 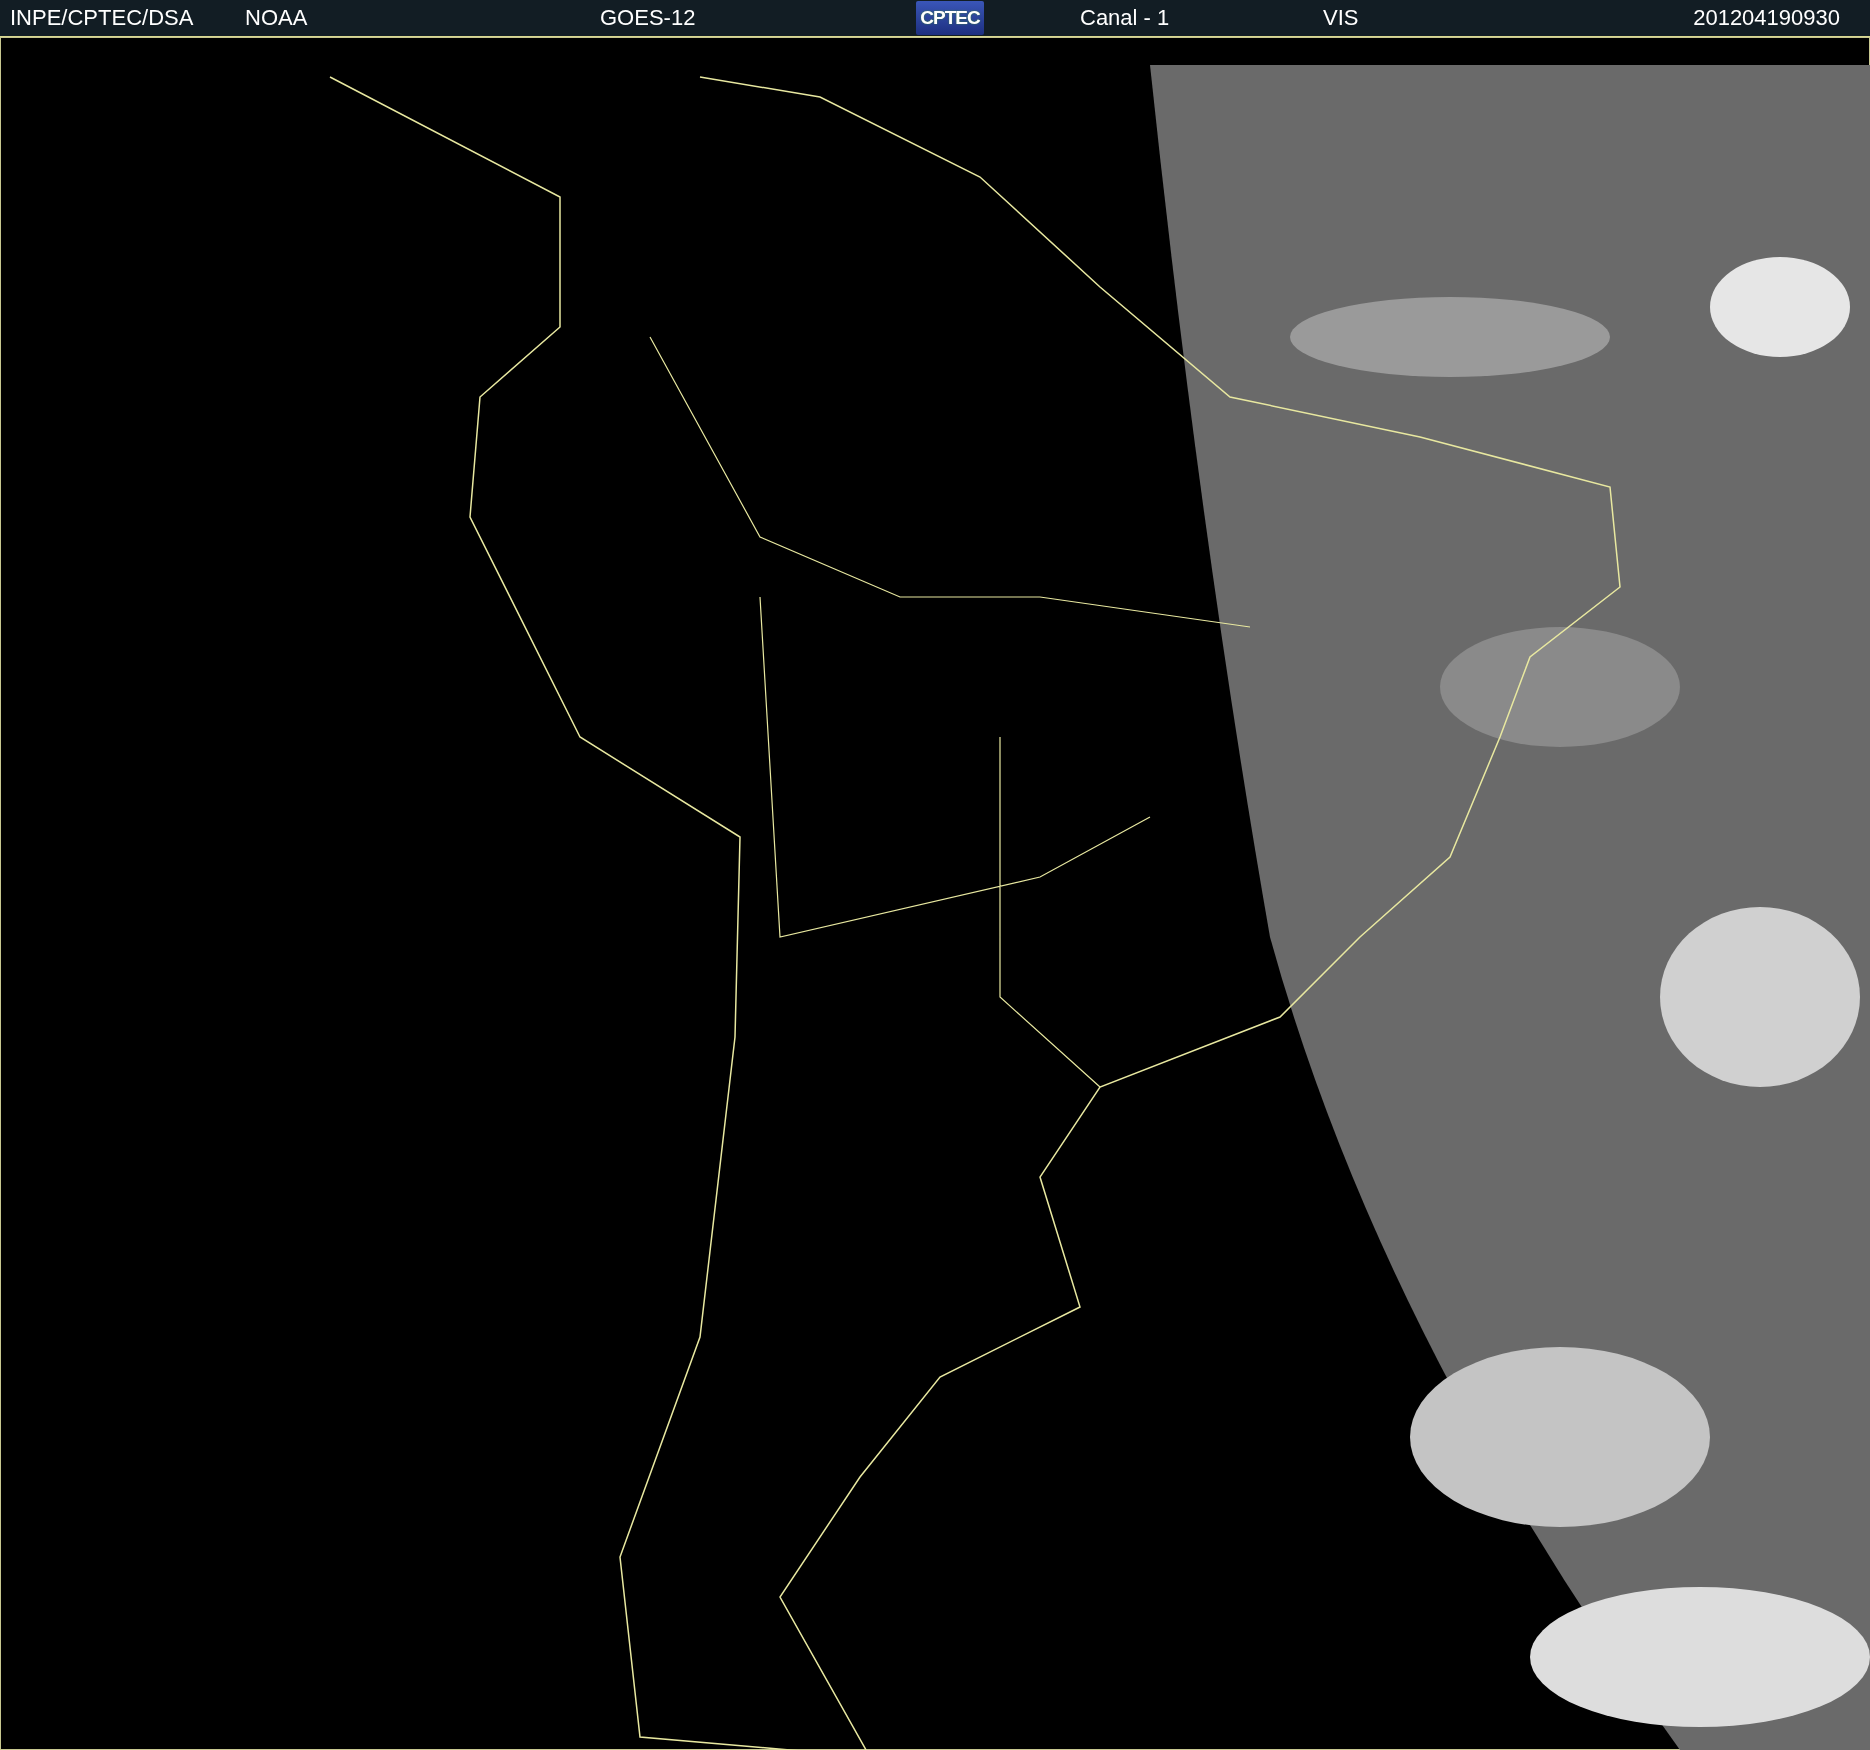 I want to click on header-label: INPE/CPTEC/DSA, so click(x=102, y=18).